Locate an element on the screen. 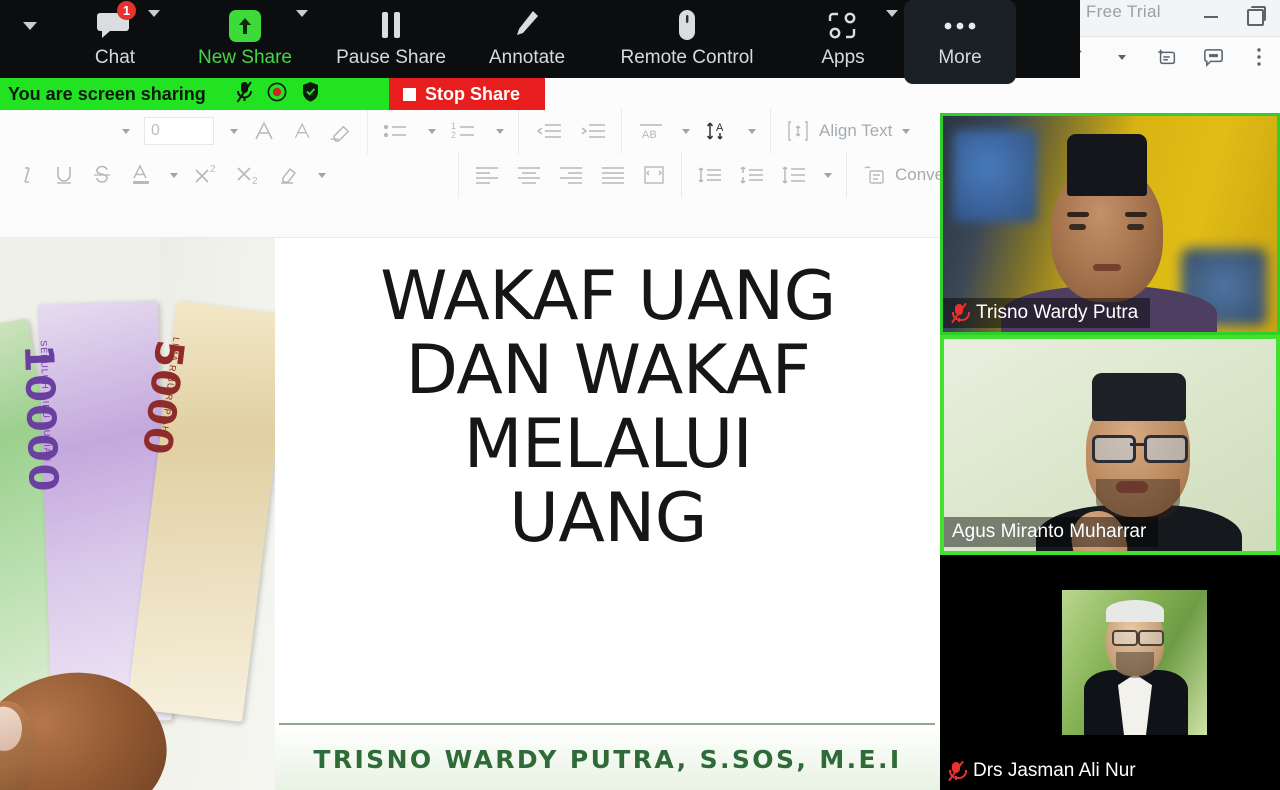 This screenshot has height=790, width=1280. new-share-label: New Share is located at coordinates (245, 57).